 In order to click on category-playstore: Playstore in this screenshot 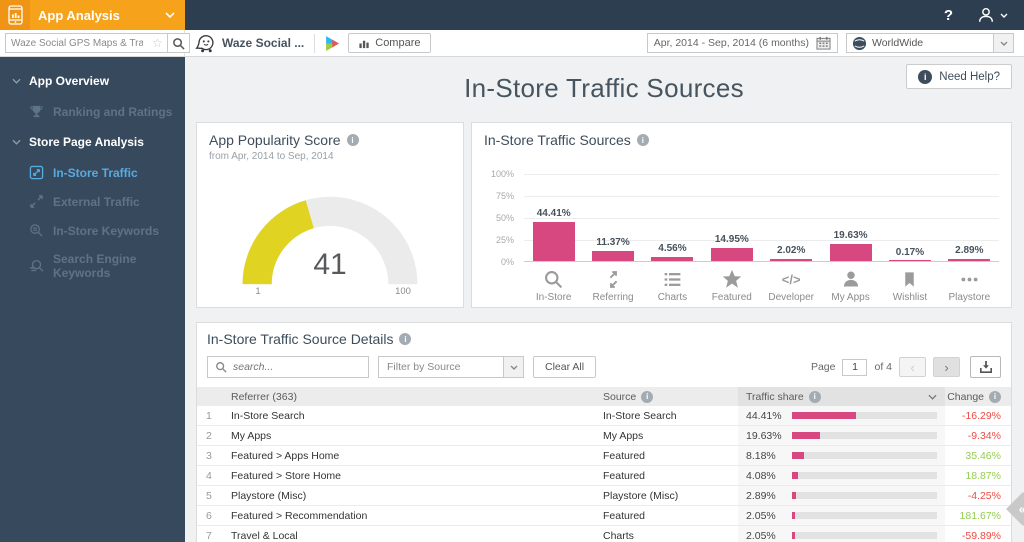, I will do `click(969, 282)`.